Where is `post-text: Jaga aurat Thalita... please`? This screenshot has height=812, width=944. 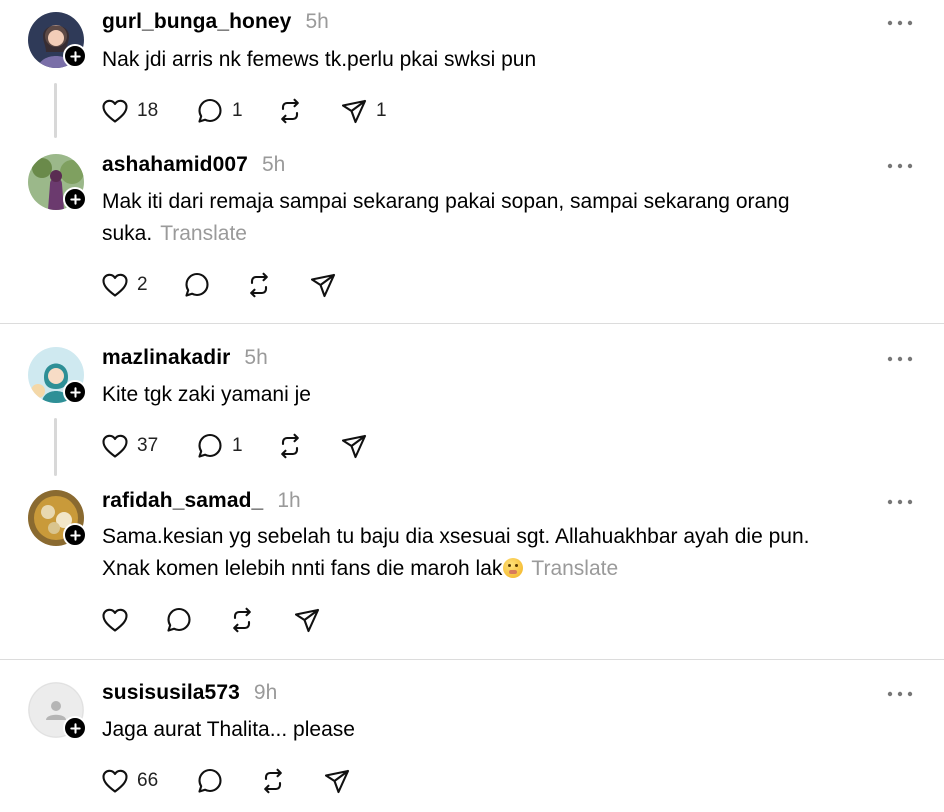 post-text: Jaga aurat Thalita... please is located at coordinates (497, 730).